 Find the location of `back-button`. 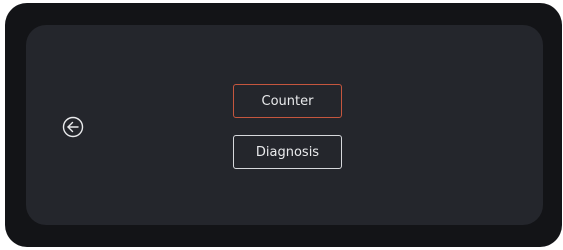

back-button is located at coordinates (73, 127).